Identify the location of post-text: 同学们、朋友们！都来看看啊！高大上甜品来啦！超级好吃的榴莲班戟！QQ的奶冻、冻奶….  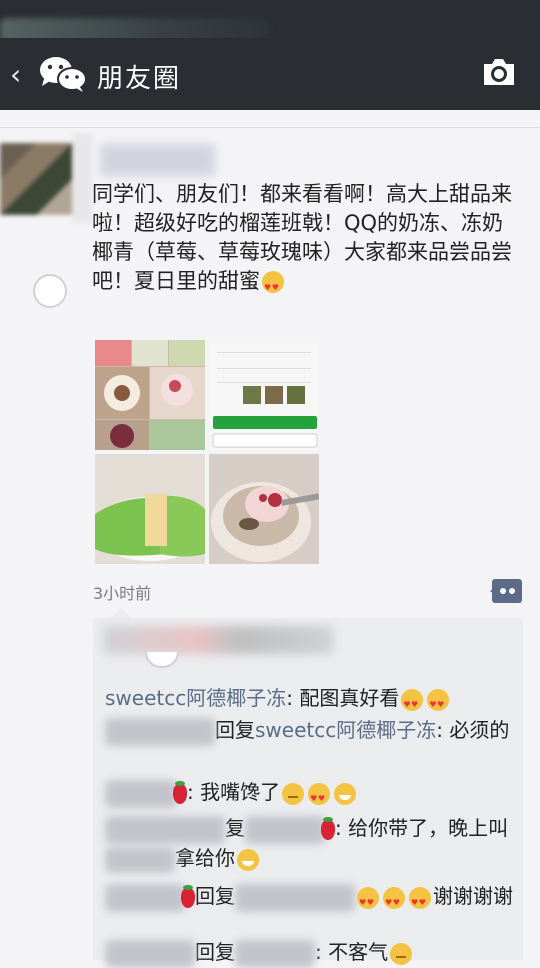
(302, 241).